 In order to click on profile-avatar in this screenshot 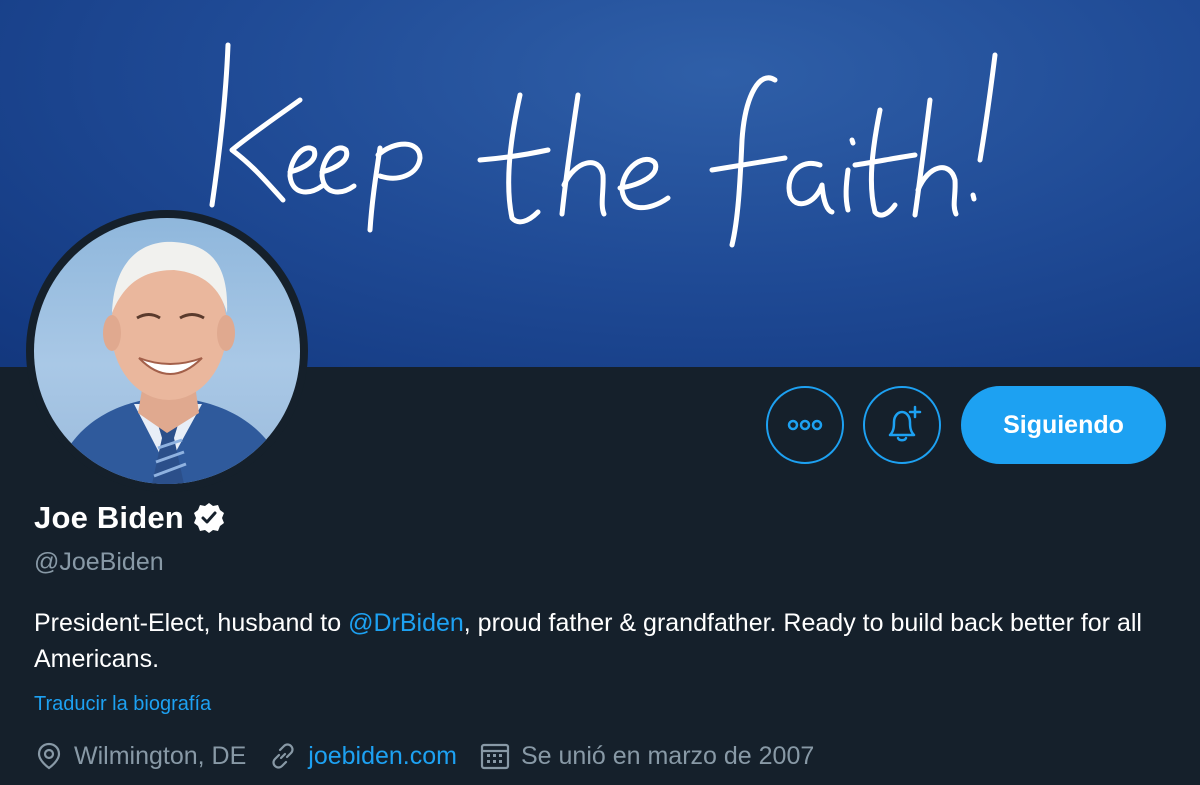, I will do `click(167, 351)`.